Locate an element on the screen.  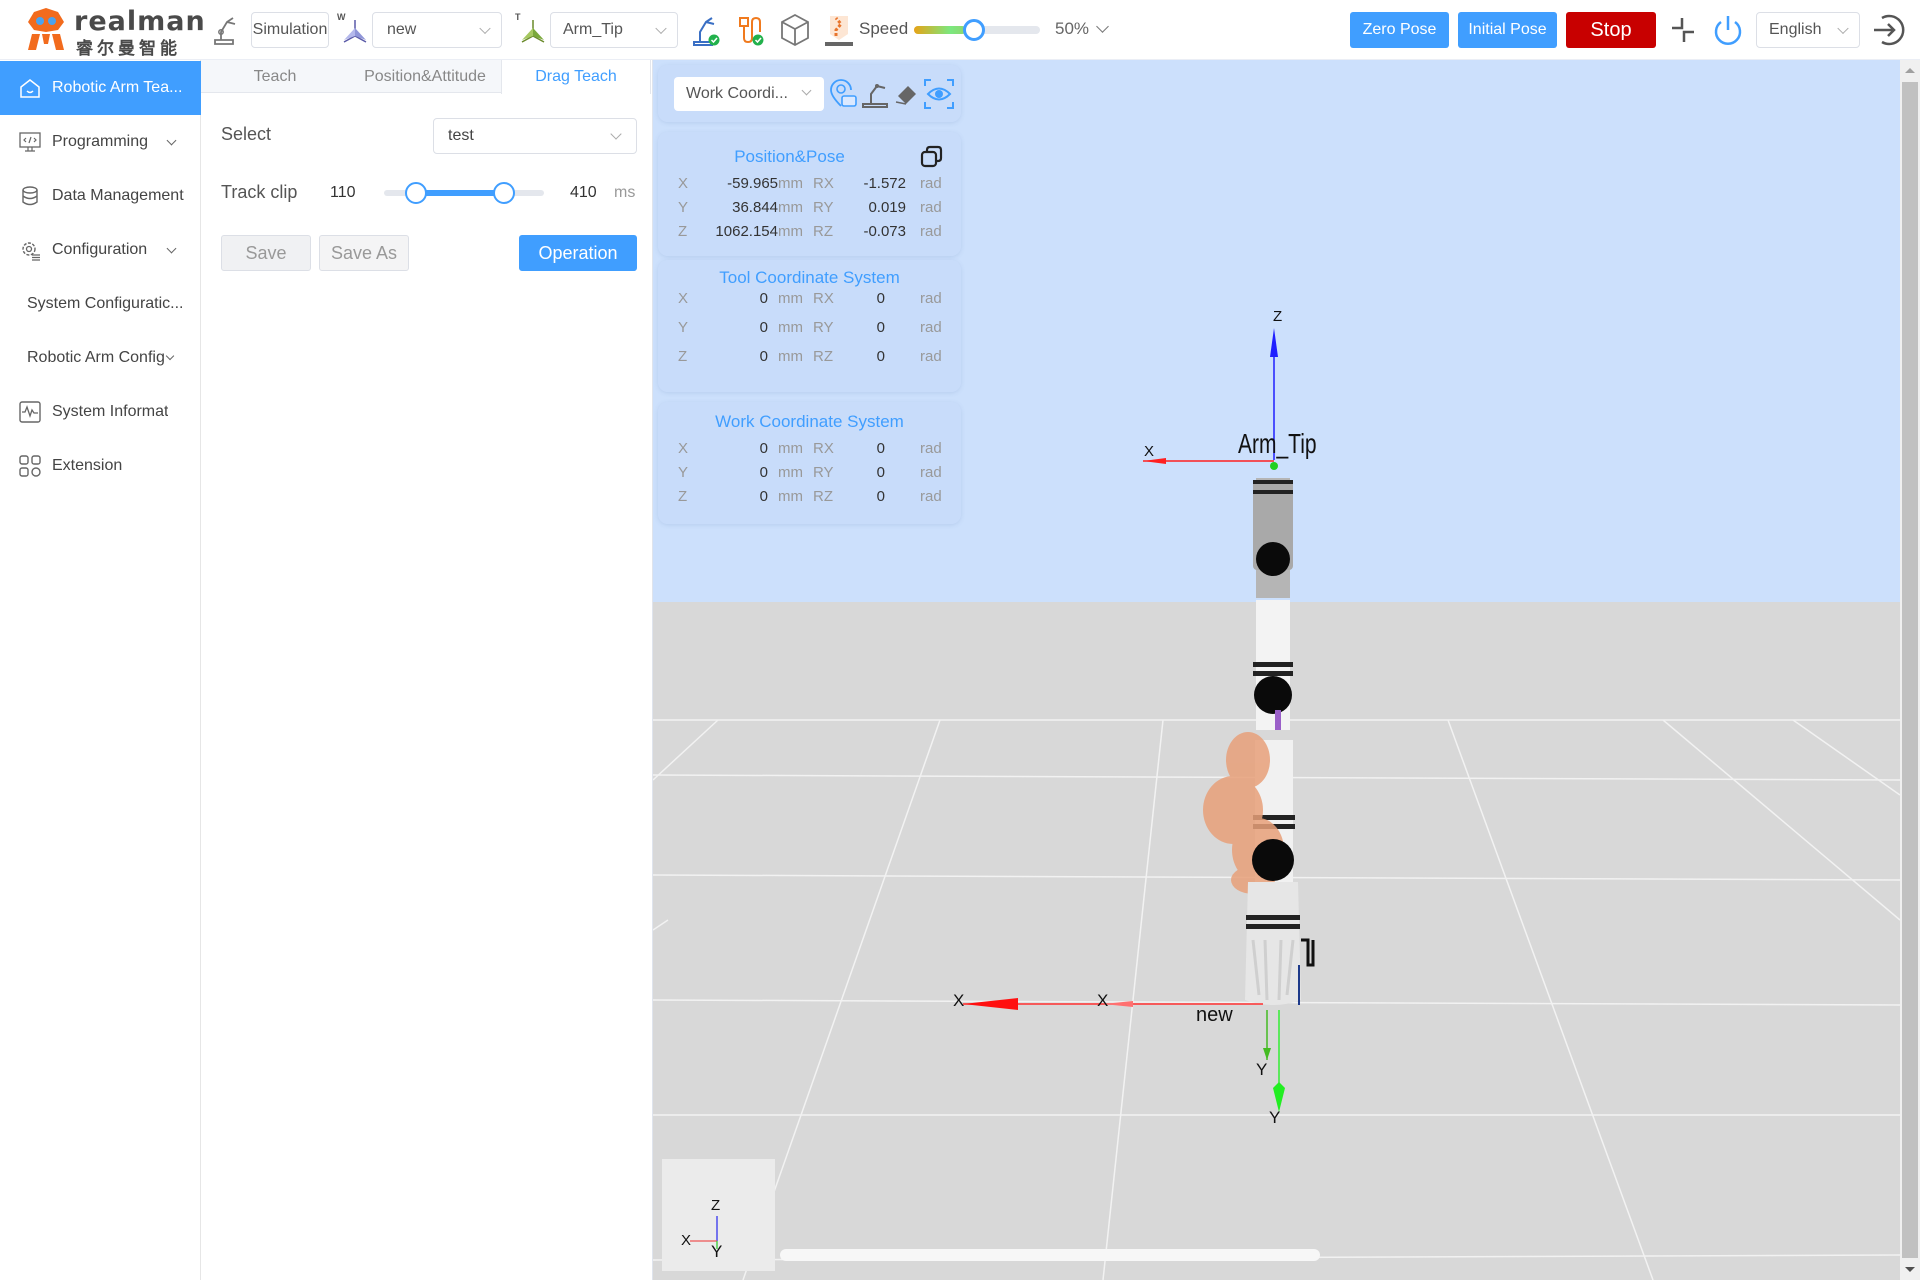
save-button: Save is located at coordinates (266, 253).